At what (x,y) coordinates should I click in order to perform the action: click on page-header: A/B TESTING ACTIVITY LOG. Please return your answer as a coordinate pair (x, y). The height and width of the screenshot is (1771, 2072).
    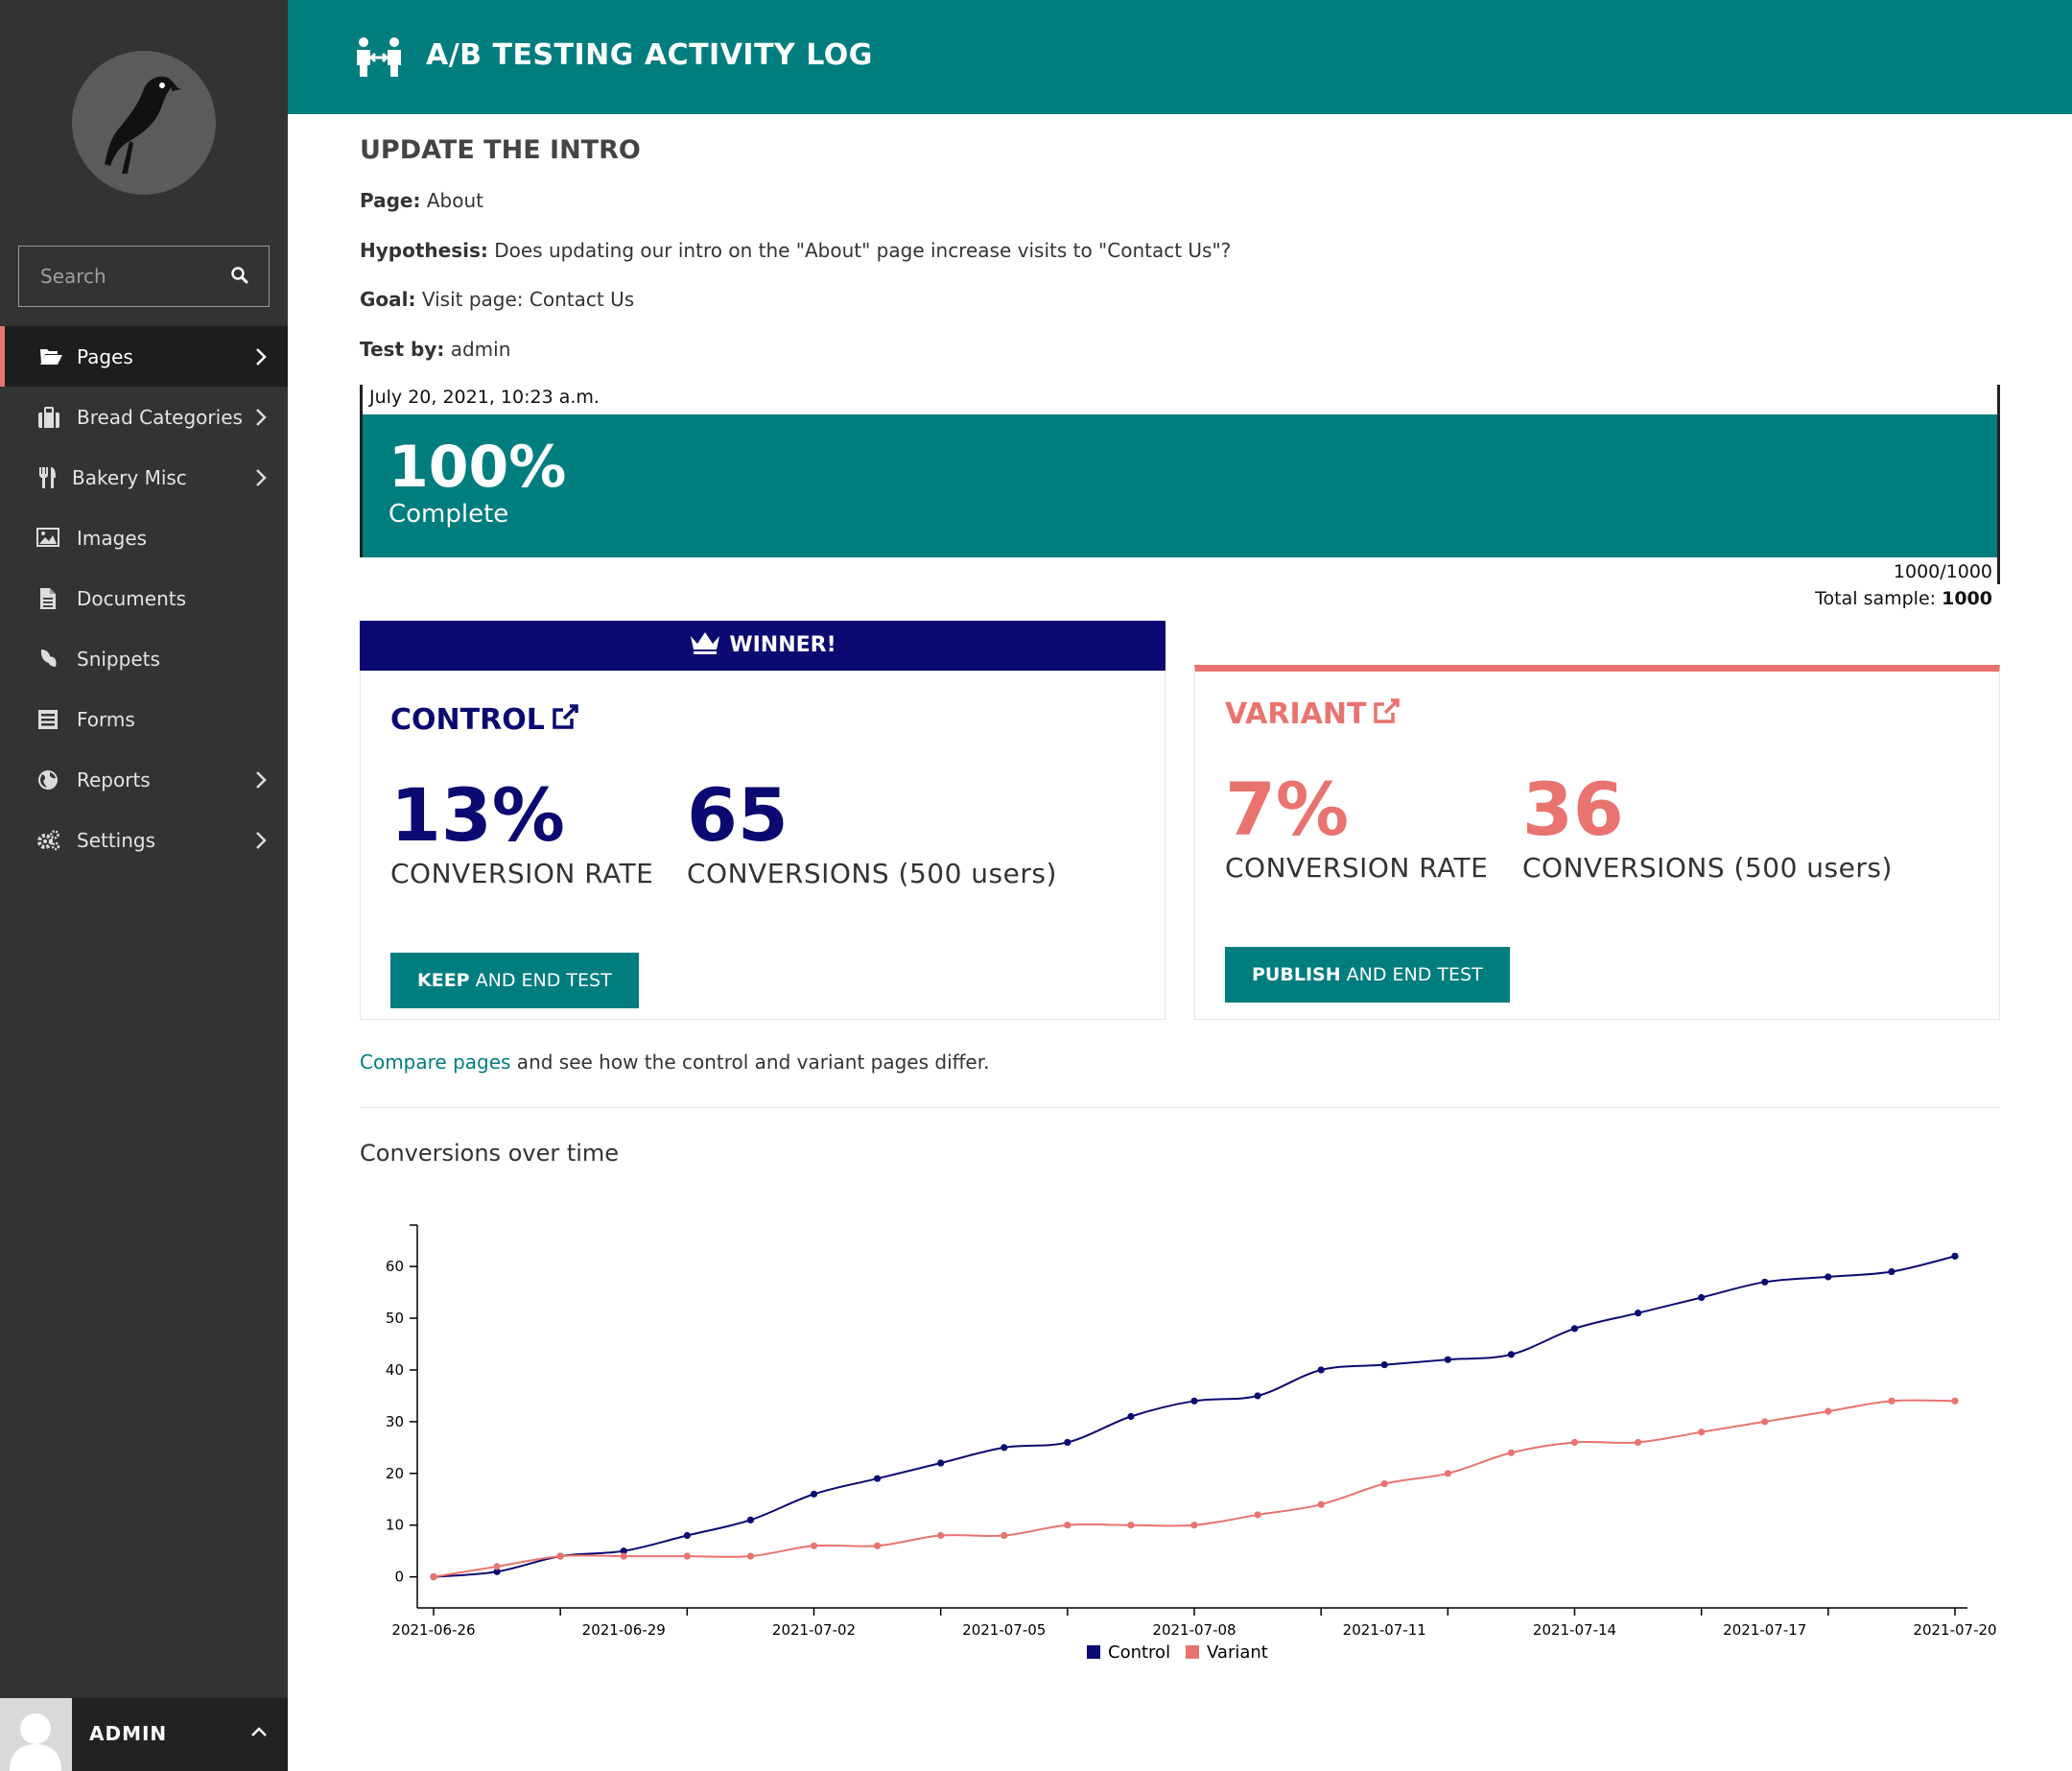
    Looking at the image, I should click on (1180, 57).